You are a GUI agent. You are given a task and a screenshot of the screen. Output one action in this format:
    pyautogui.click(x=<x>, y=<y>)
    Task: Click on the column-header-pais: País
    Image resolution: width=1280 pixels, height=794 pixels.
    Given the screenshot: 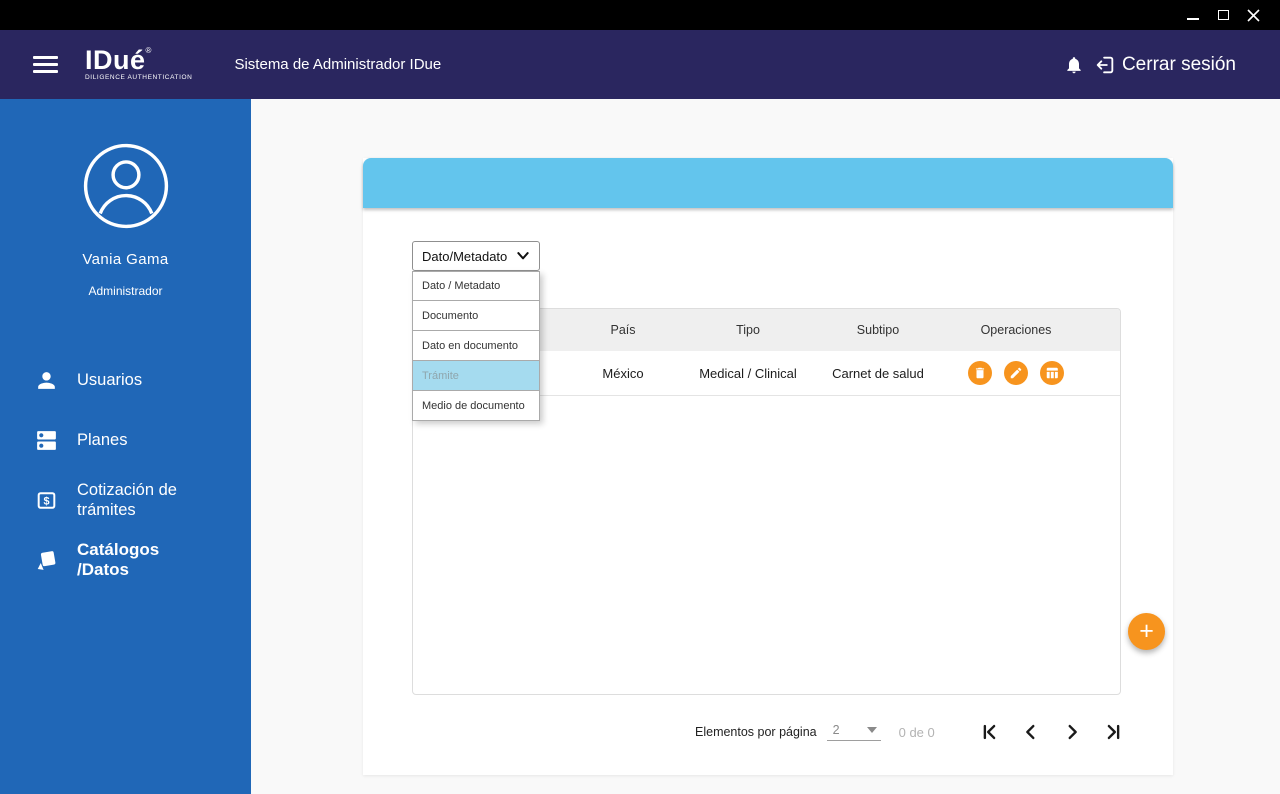 What is the action you would take?
    pyautogui.click(x=623, y=330)
    